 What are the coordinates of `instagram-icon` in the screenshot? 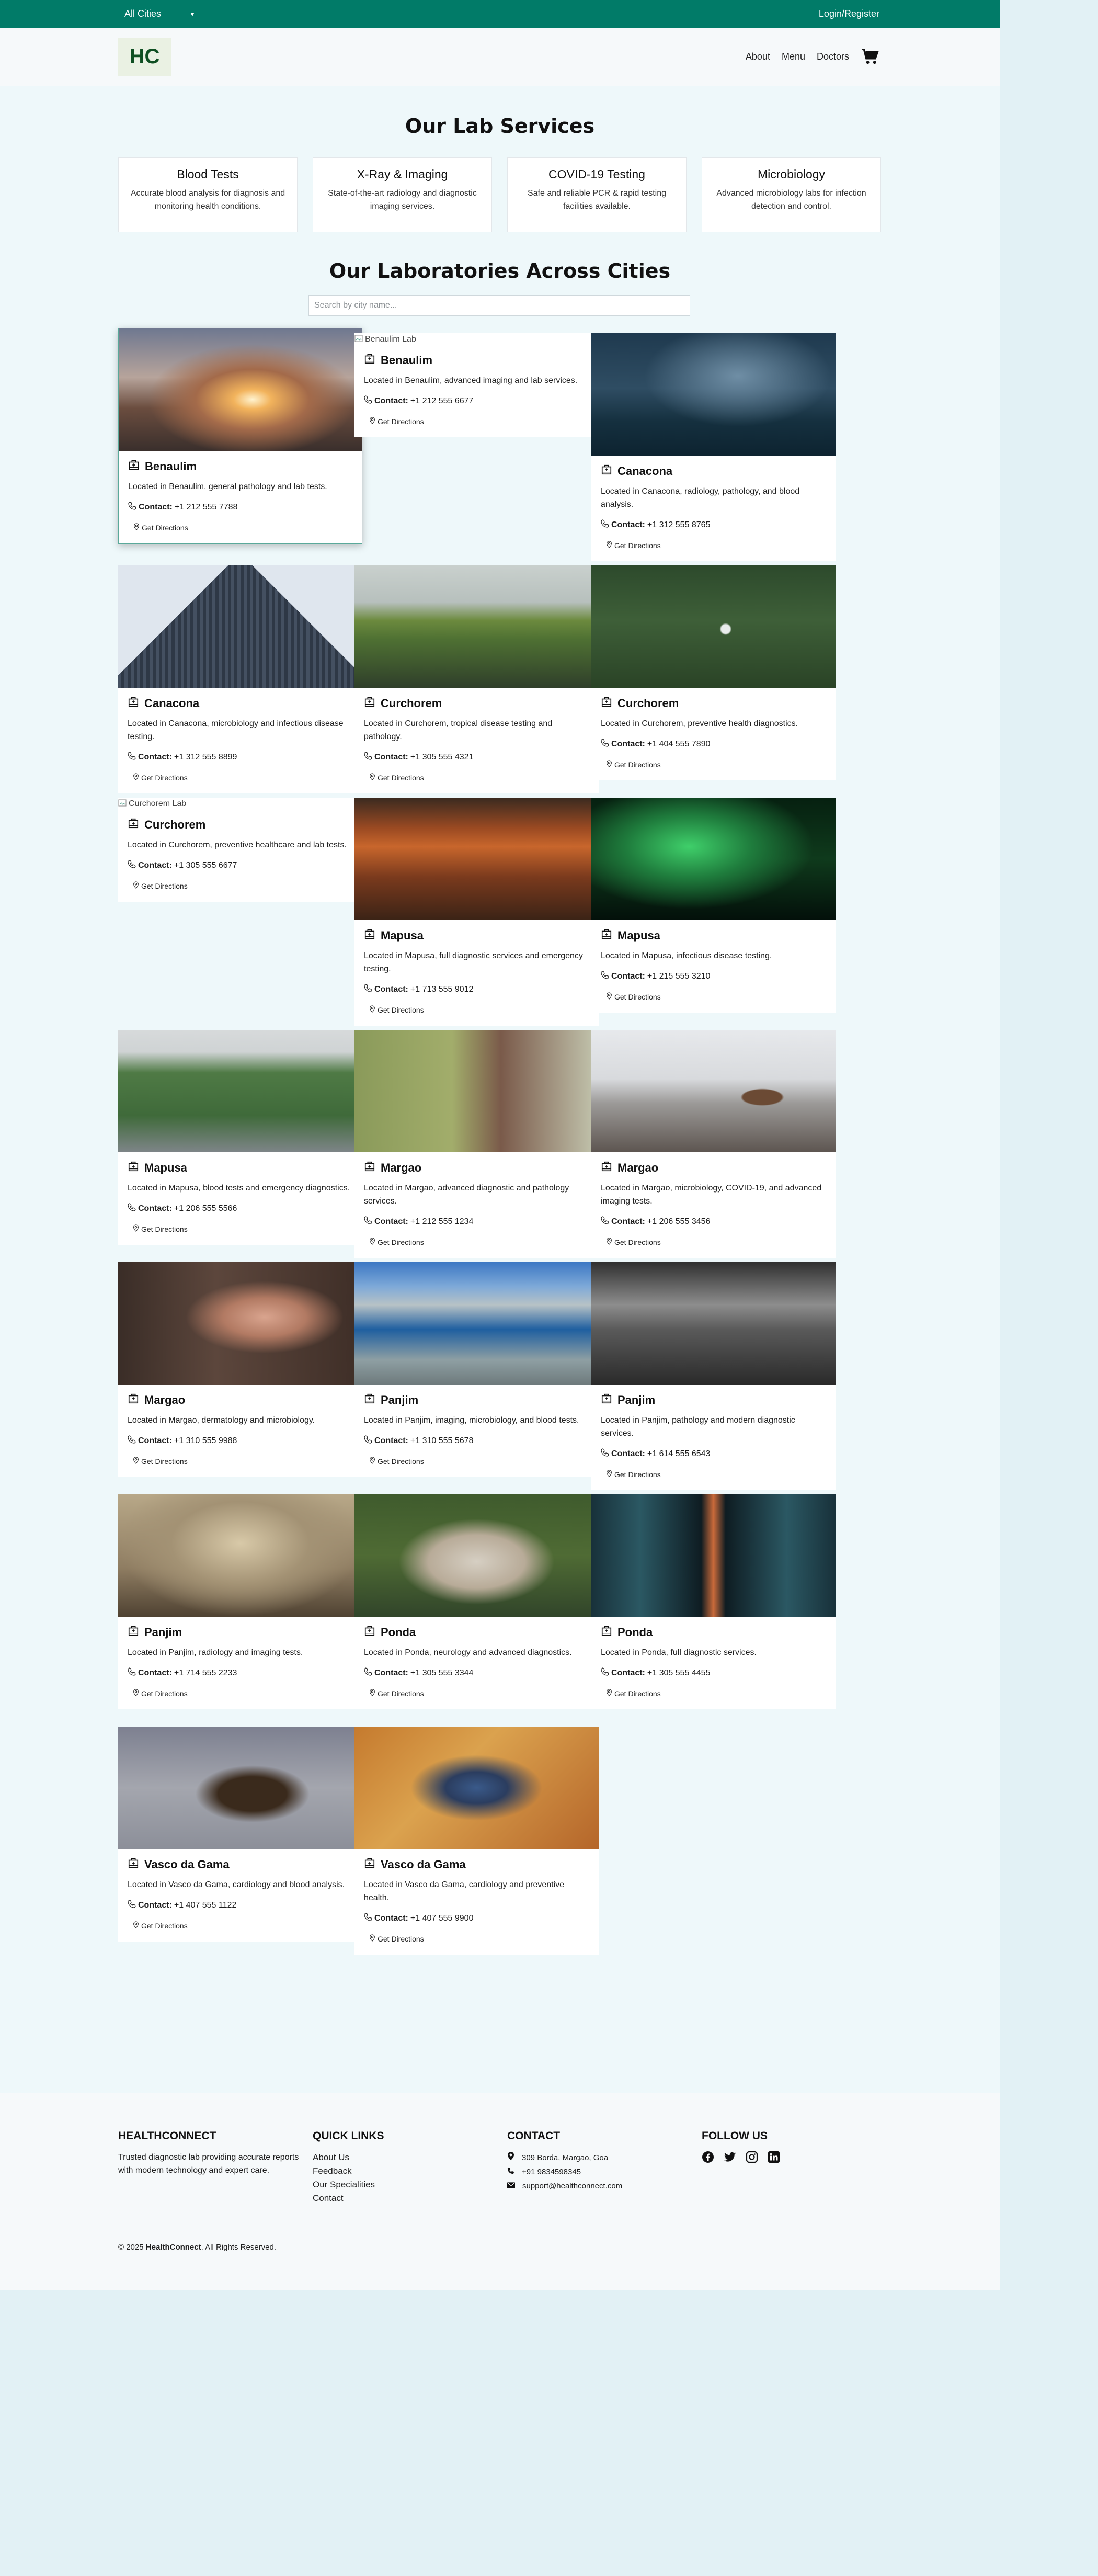 It's located at (752, 2158).